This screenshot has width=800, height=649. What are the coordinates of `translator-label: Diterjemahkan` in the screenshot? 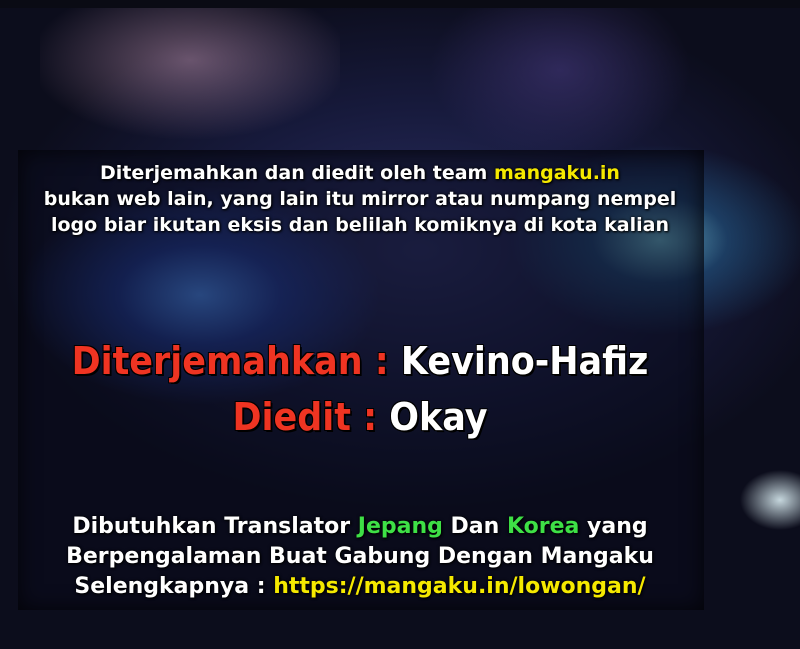 It's located at (217, 361).